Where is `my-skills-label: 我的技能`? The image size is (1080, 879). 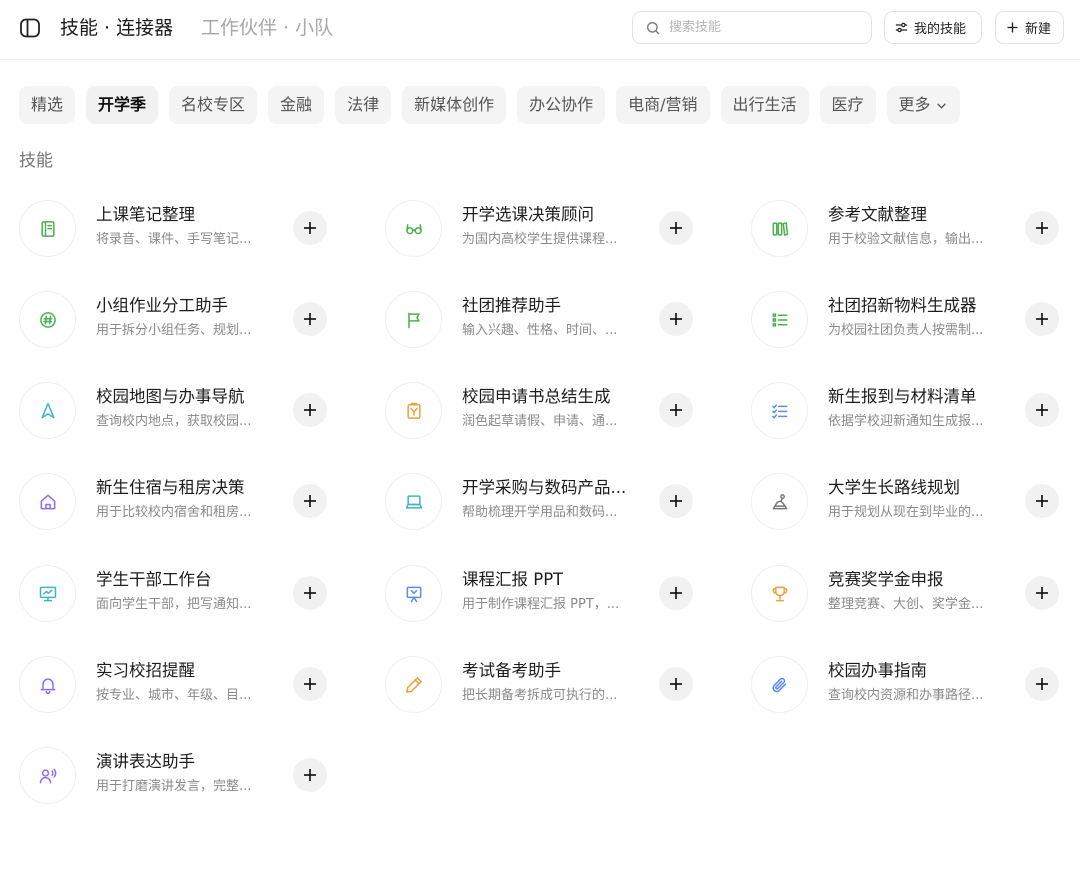 my-skills-label: 我的技能 is located at coordinates (940, 29).